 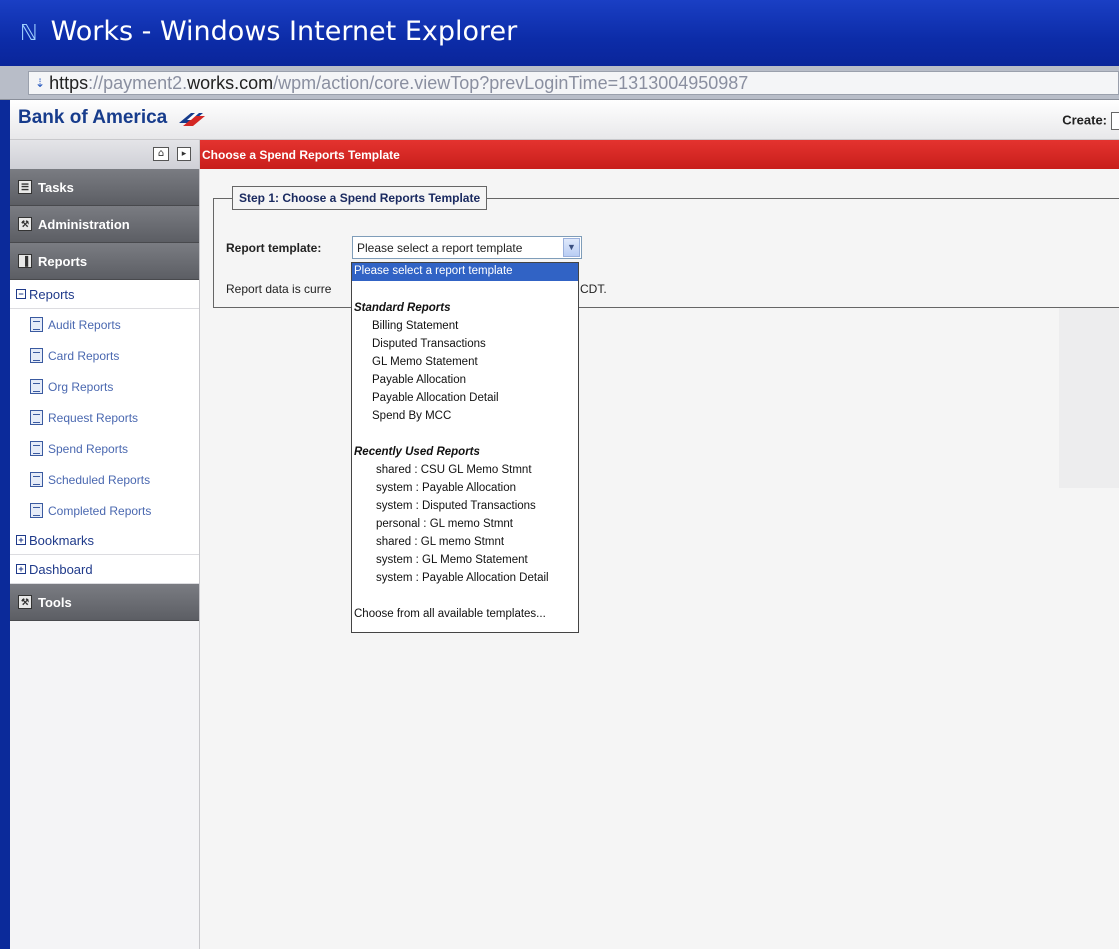 What do you see at coordinates (21, 294) in the screenshot?
I see `collapse-icon: −` at bounding box center [21, 294].